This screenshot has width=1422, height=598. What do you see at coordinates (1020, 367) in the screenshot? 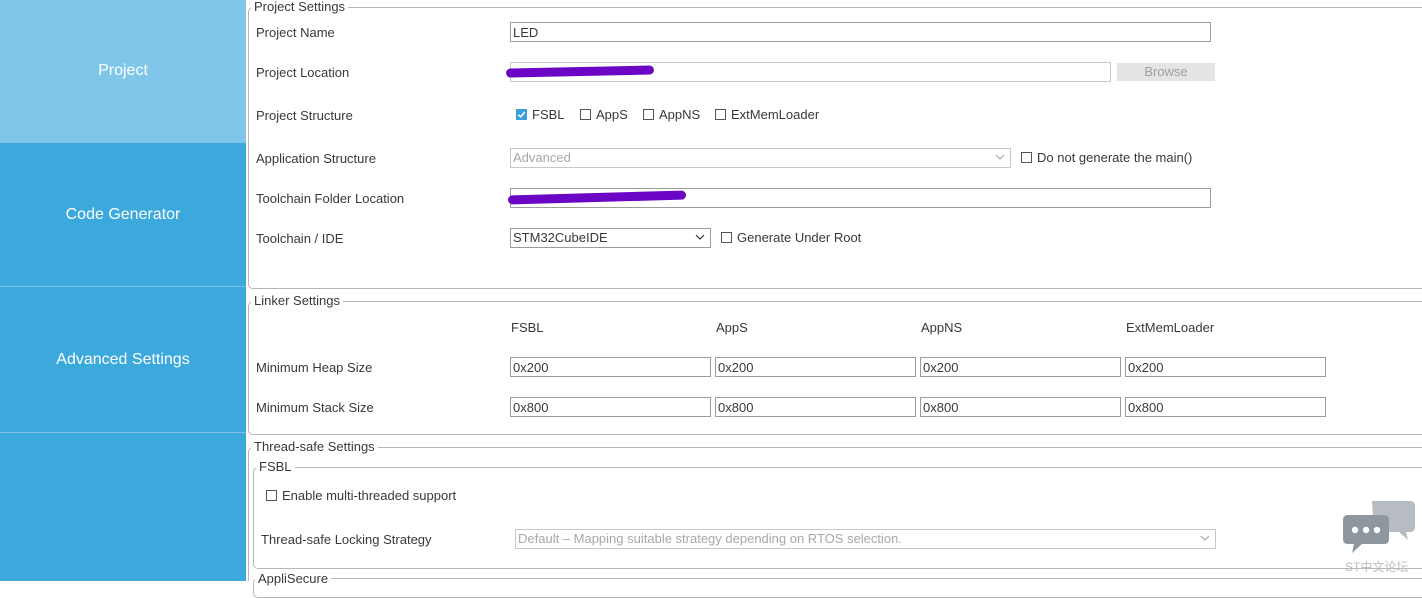
I see `heap-appns-input` at bounding box center [1020, 367].